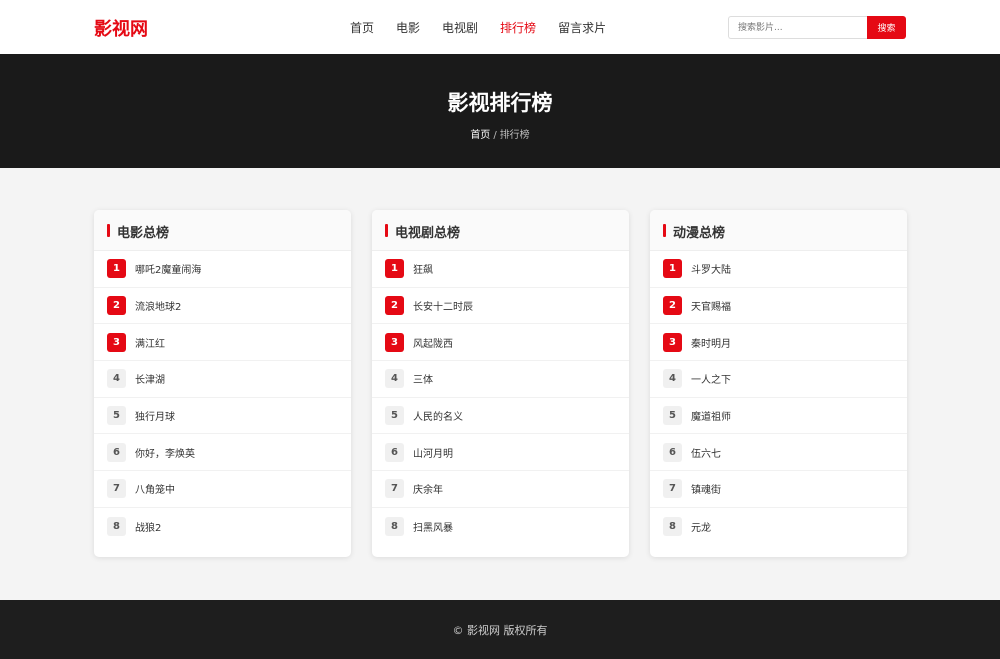  I want to click on rank-item: 4 长津湖, so click(222, 379).